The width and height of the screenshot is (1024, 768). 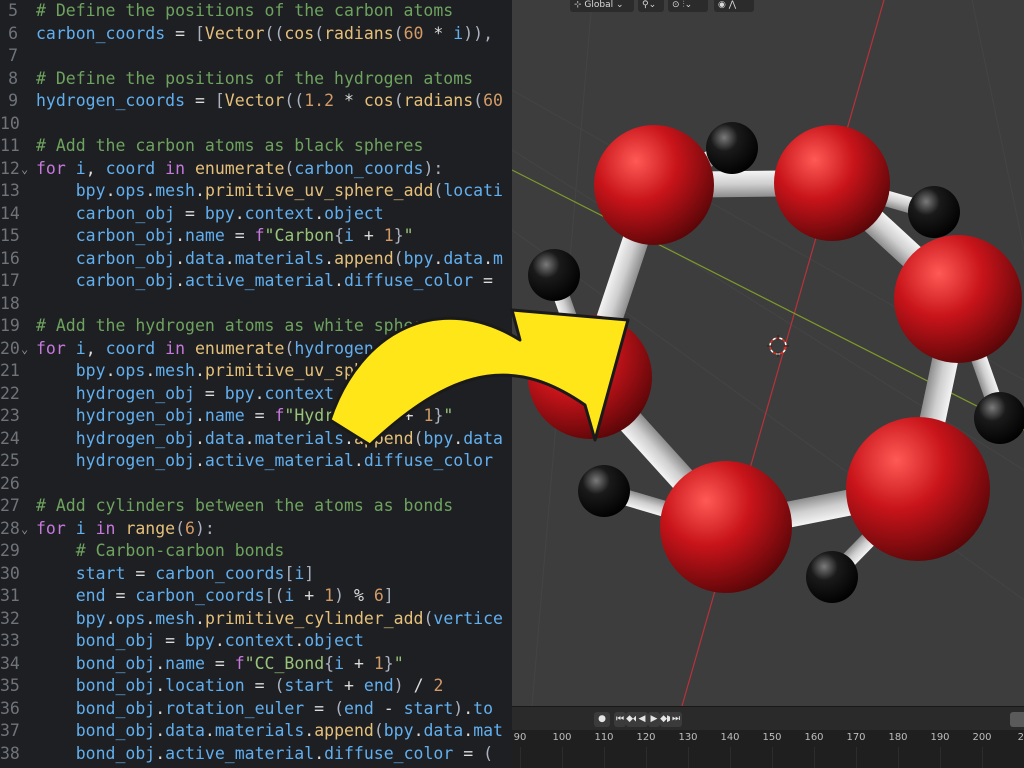 I want to click on orientation-icon: ⊹, so click(x=579, y=5).